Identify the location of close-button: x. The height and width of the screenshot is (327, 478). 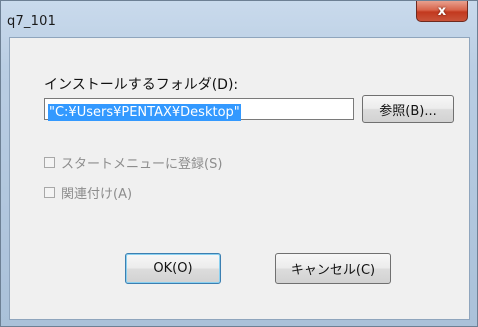
(442, 11).